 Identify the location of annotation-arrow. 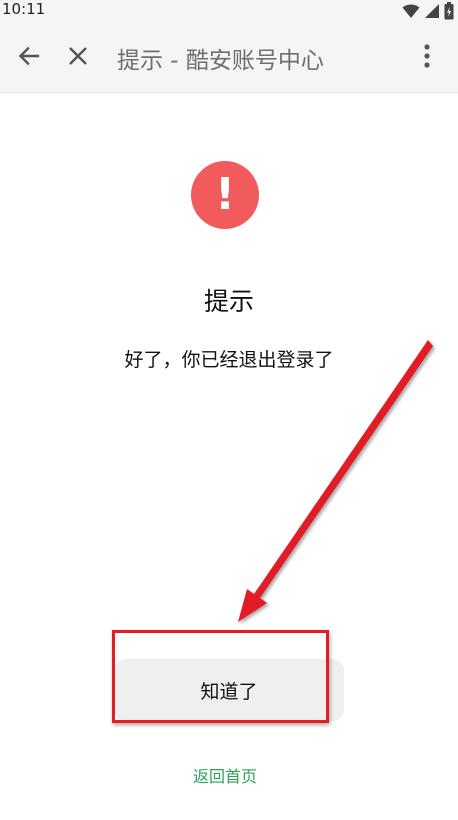
(335, 481).